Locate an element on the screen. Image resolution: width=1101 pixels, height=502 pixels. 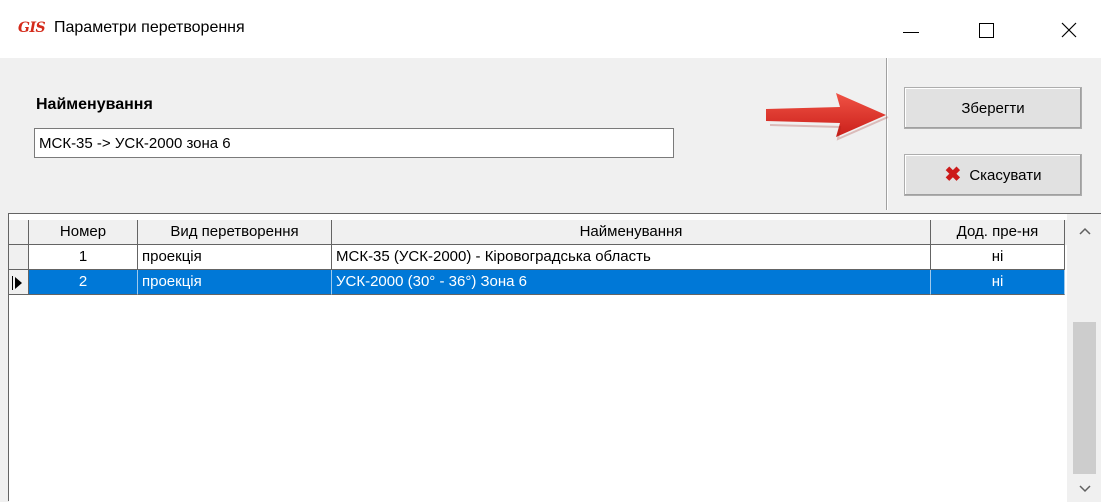
x-icon: ✖ is located at coordinates (953, 175).